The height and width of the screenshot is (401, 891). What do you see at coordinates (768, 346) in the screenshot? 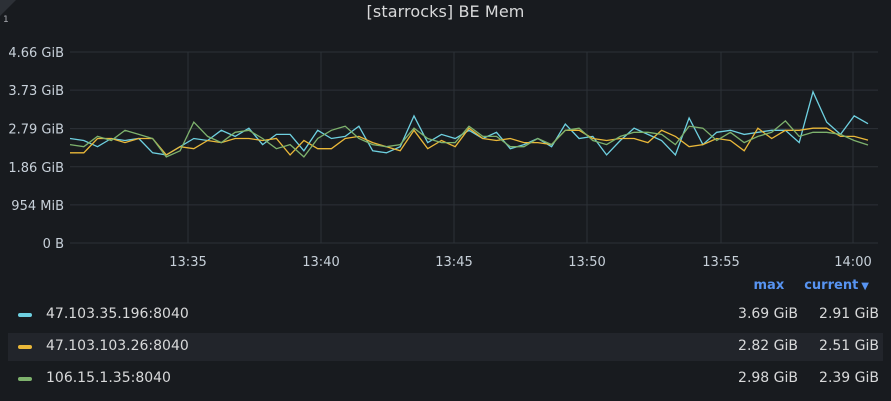
I see `legend-max-value: 2.82 GiB` at bounding box center [768, 346].